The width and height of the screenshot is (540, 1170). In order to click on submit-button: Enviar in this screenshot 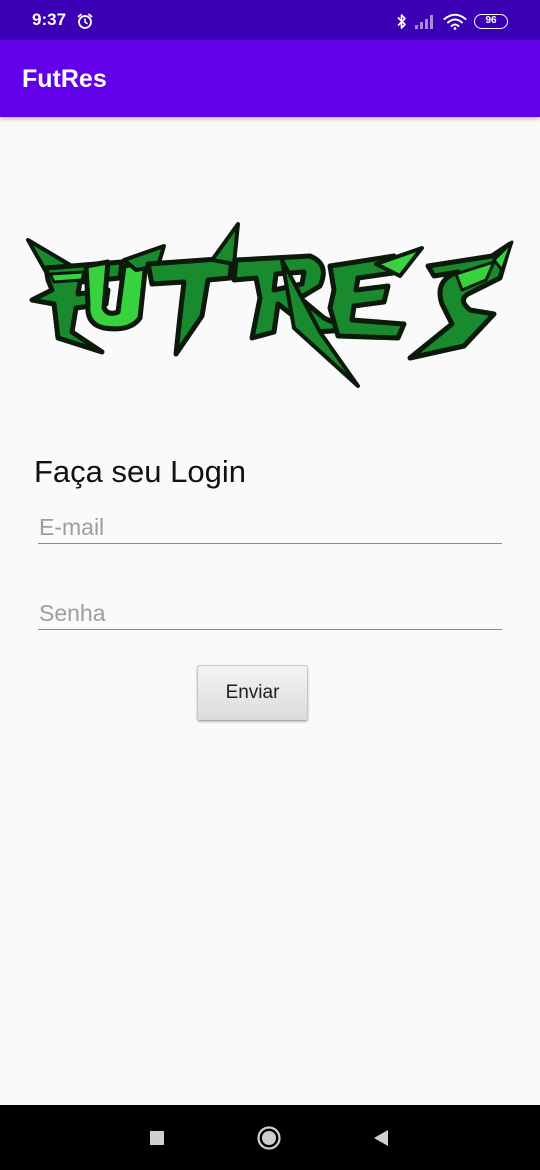, I will do `click(252, 693)`.